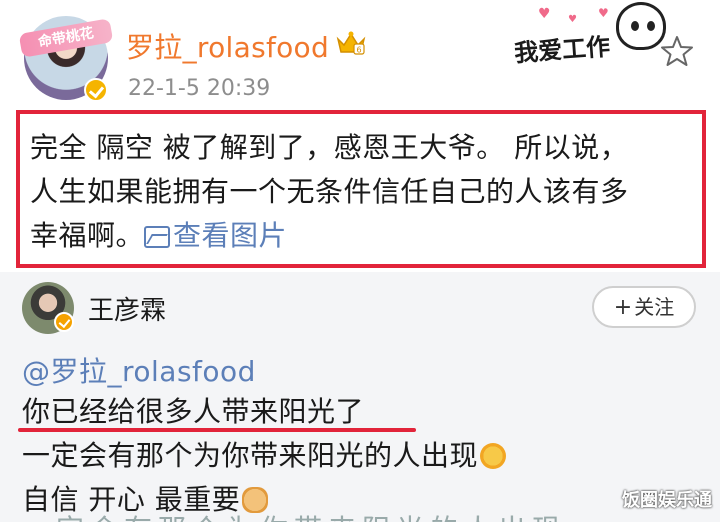  I want to click on follow-button: + 关注, so click(644, 307).